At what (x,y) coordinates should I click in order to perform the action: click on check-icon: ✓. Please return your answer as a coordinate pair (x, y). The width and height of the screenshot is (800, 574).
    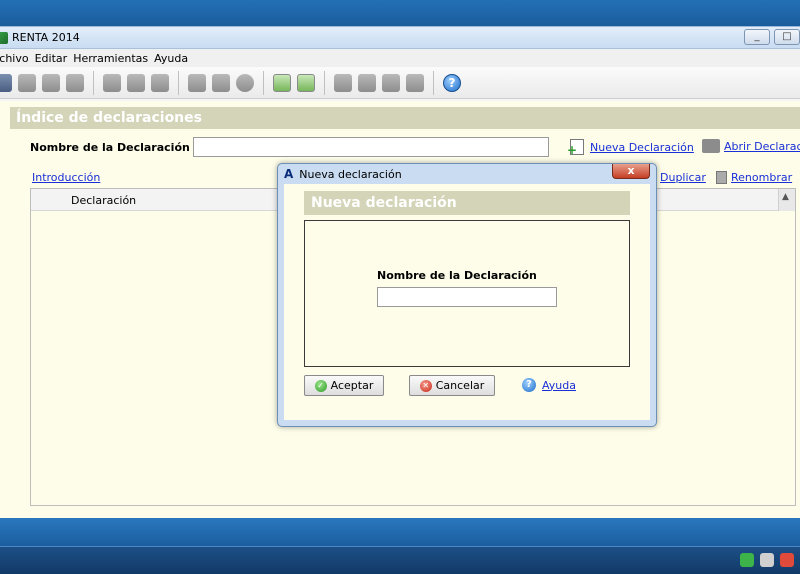
    Looking at the image, I should click on (320, 385).